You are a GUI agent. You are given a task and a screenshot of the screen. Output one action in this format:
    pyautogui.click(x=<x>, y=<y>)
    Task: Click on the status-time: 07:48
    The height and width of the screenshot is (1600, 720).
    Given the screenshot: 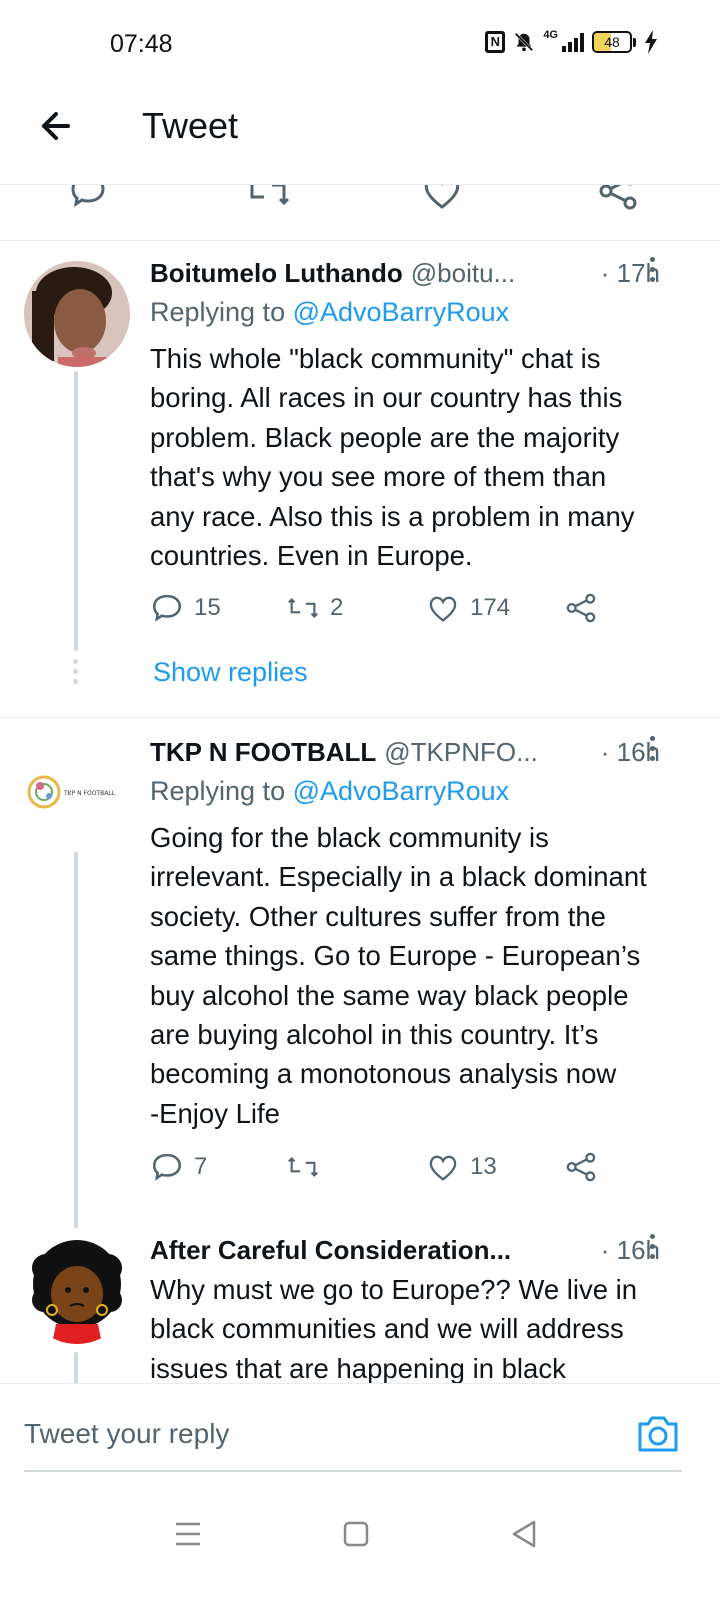 What is the action you would take?
    pyautogui.click(x=141, y=44)
    